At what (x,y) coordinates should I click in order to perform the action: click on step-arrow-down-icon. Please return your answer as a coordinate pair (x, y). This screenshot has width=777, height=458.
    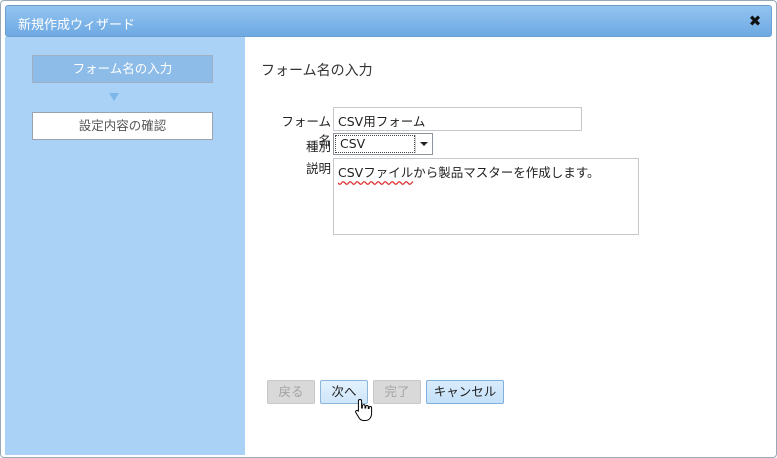
    Looking at the image, I should click on (114, 97).